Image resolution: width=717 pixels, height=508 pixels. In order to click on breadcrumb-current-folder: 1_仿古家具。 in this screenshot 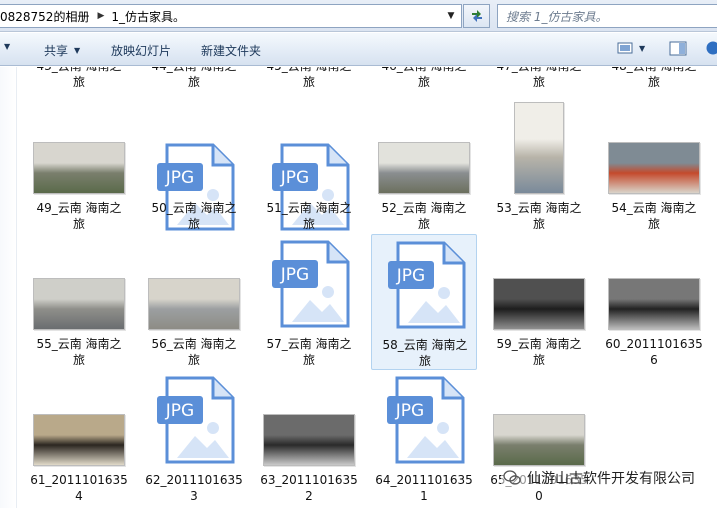, I will do `click(148, 16)`.